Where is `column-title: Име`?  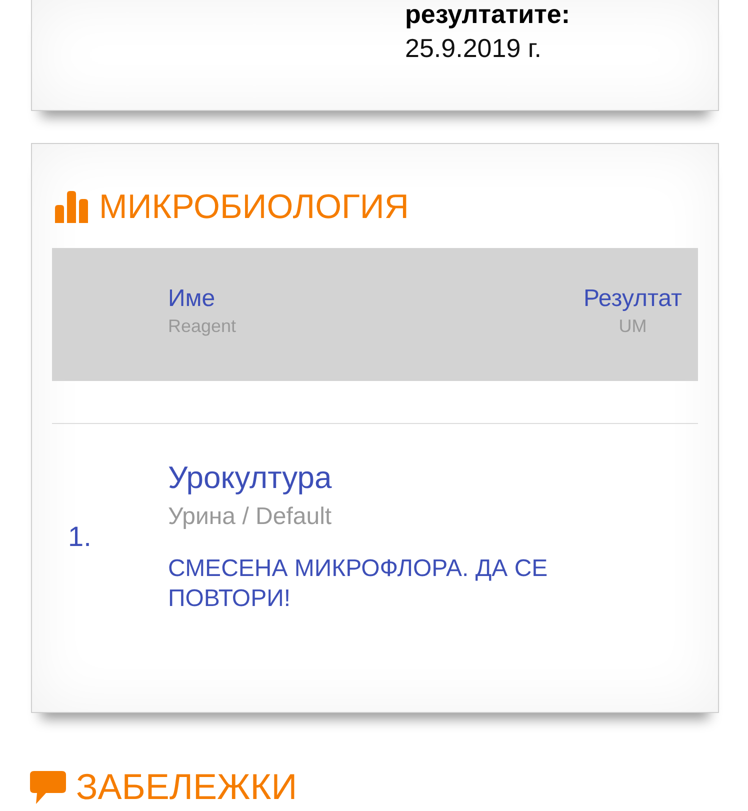 column-title: Име is located at coordinates (192, 299).